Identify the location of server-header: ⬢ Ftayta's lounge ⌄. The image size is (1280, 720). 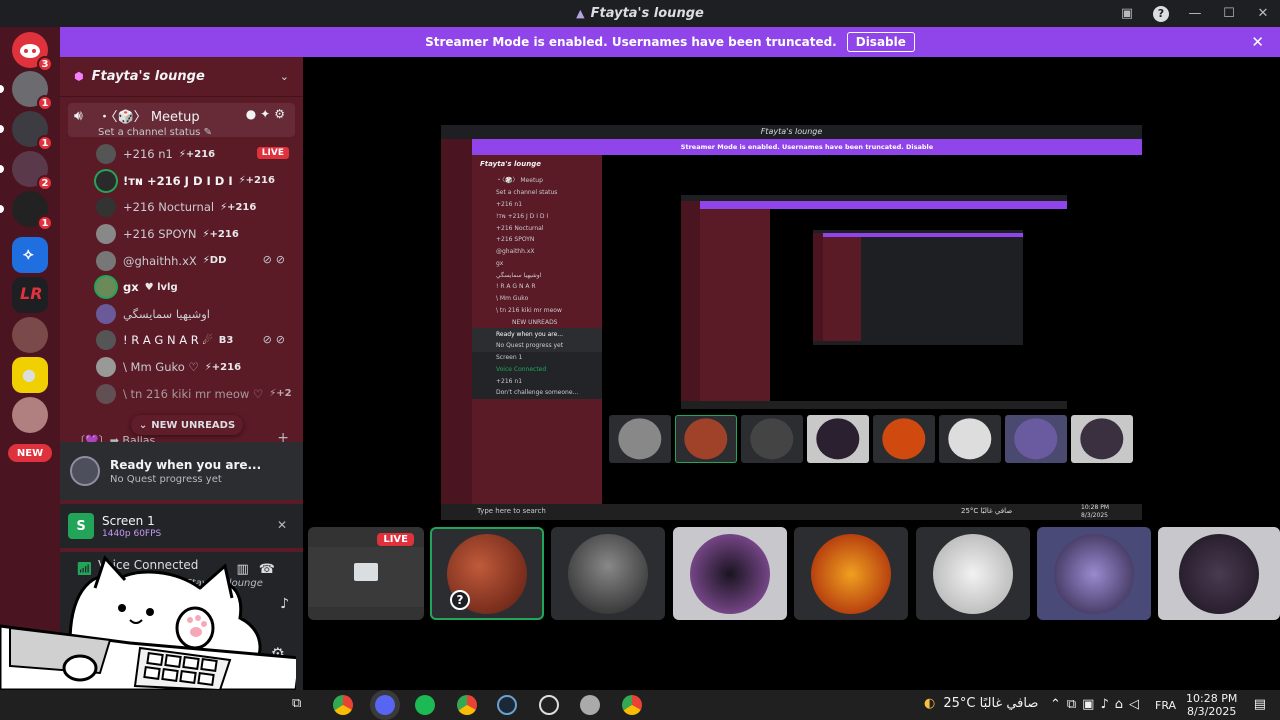
(181, 77).